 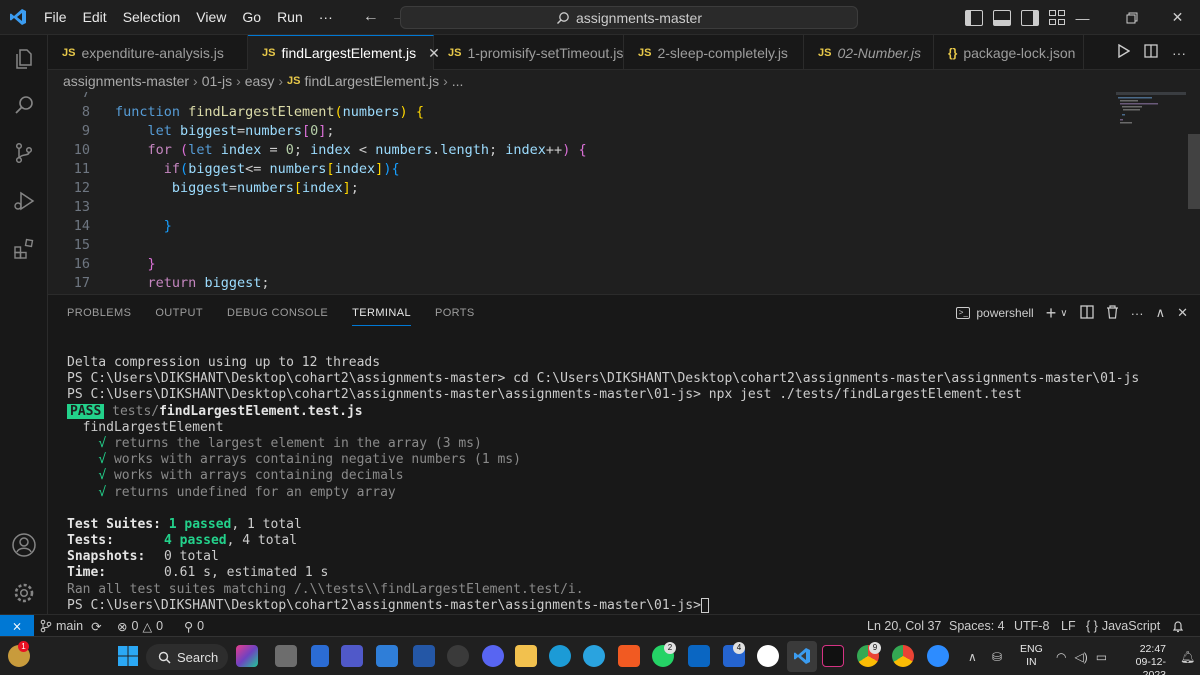 I want to click on taskbar-search: Search, so click(x=187, y=657).